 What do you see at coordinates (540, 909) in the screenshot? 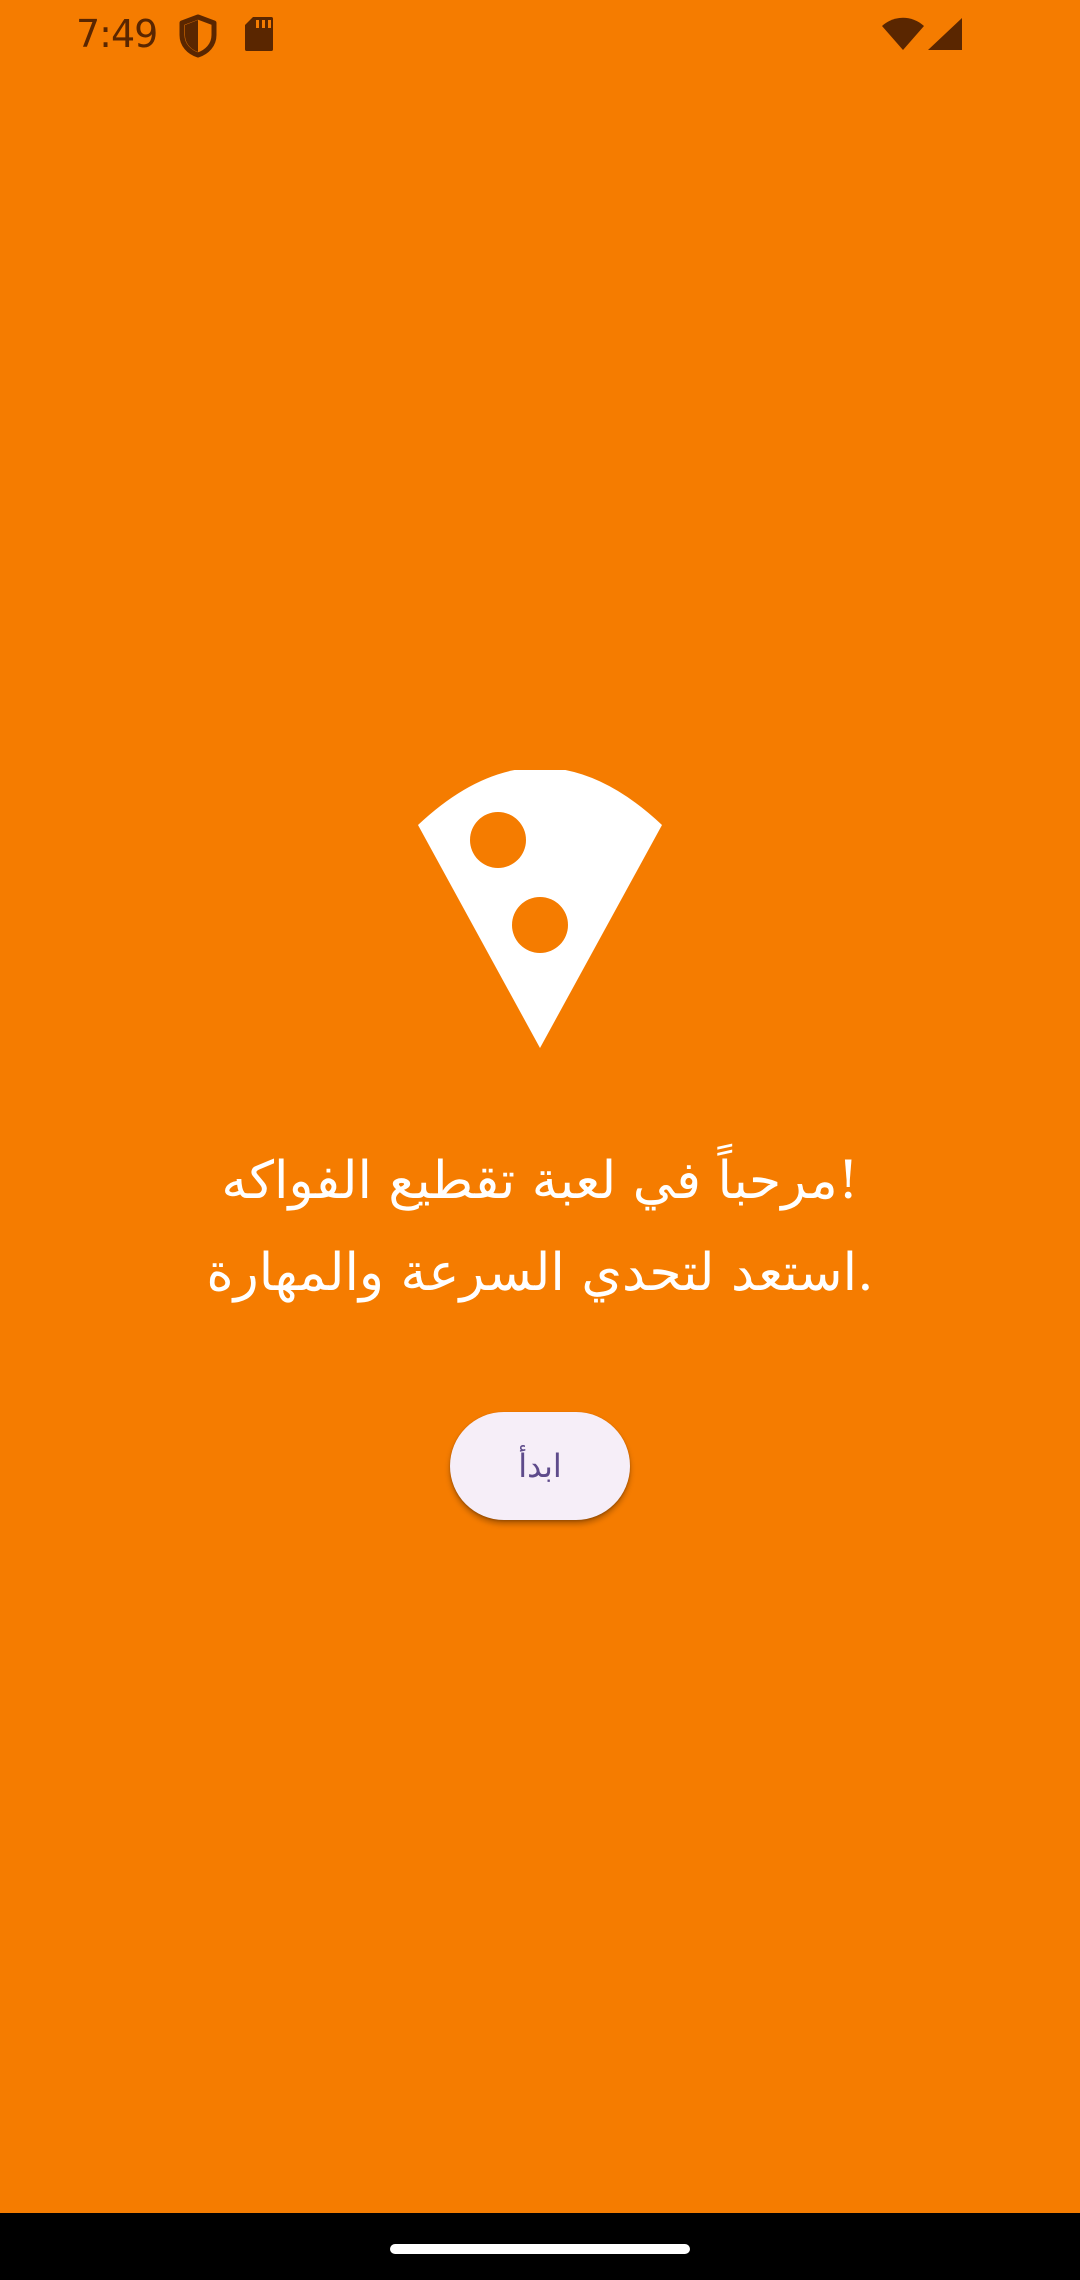
I see `pizza-slice-icon` at bounding box center [540, 909].